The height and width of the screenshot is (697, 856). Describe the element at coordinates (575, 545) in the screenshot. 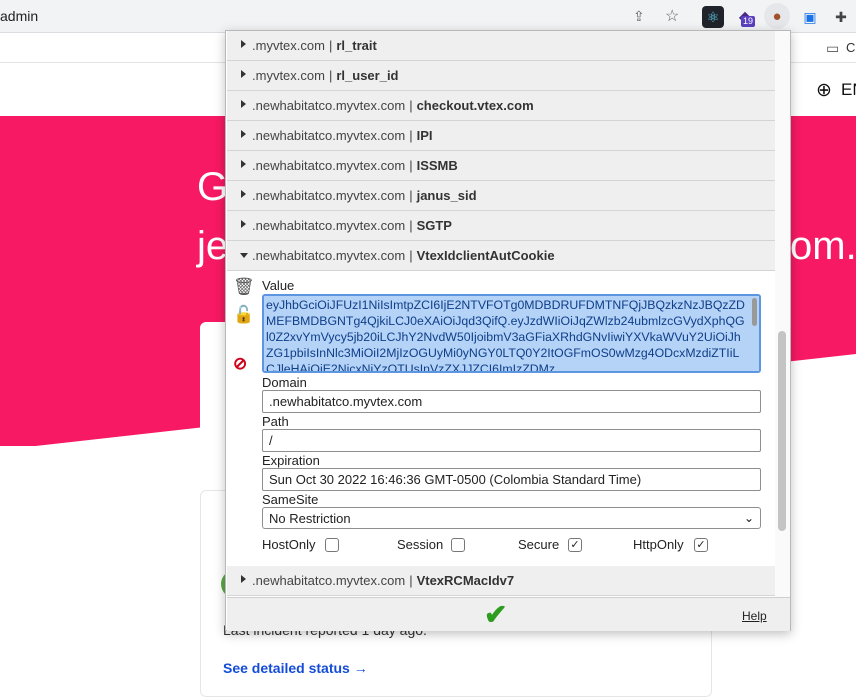

I see `secure-checkbox: ✓` at that location.